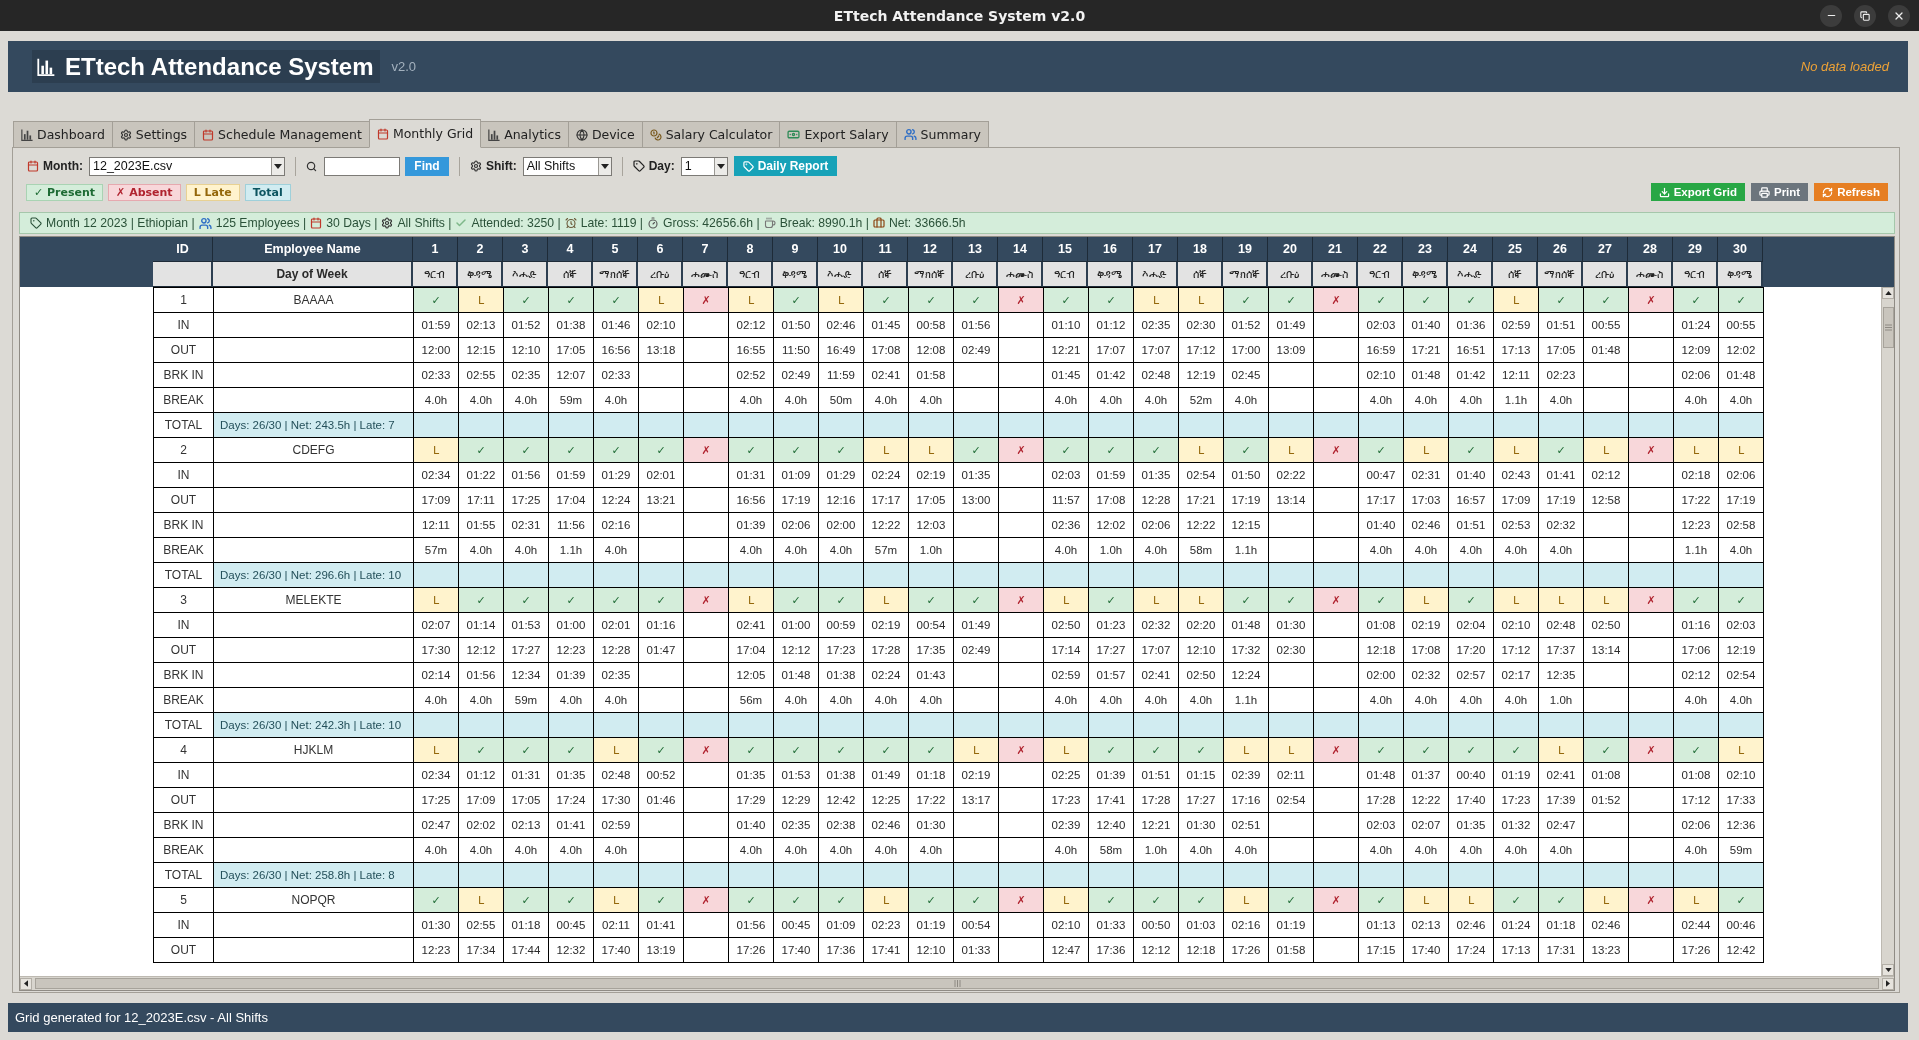 The image size is (1919, 1040). Describe the element at coordinates (1381, 925) in the screenshot. I see `time-cell: 01:13` at that location.